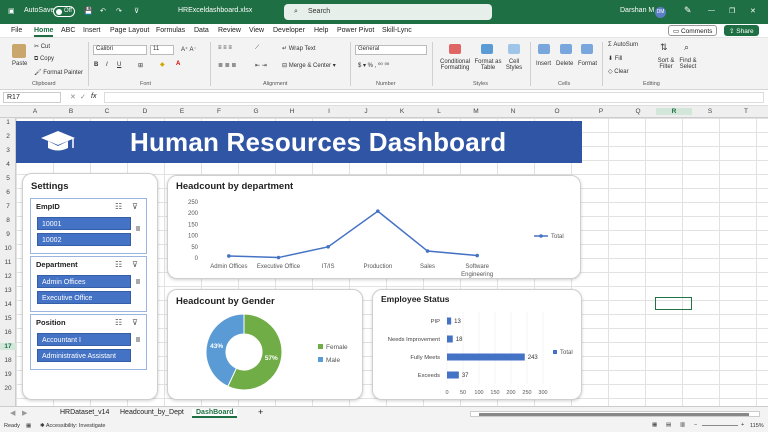 The image size is (768, 432). Describe the element at coordinates (8, 360) in the screenshot. I see `row-header: 18` at that location.